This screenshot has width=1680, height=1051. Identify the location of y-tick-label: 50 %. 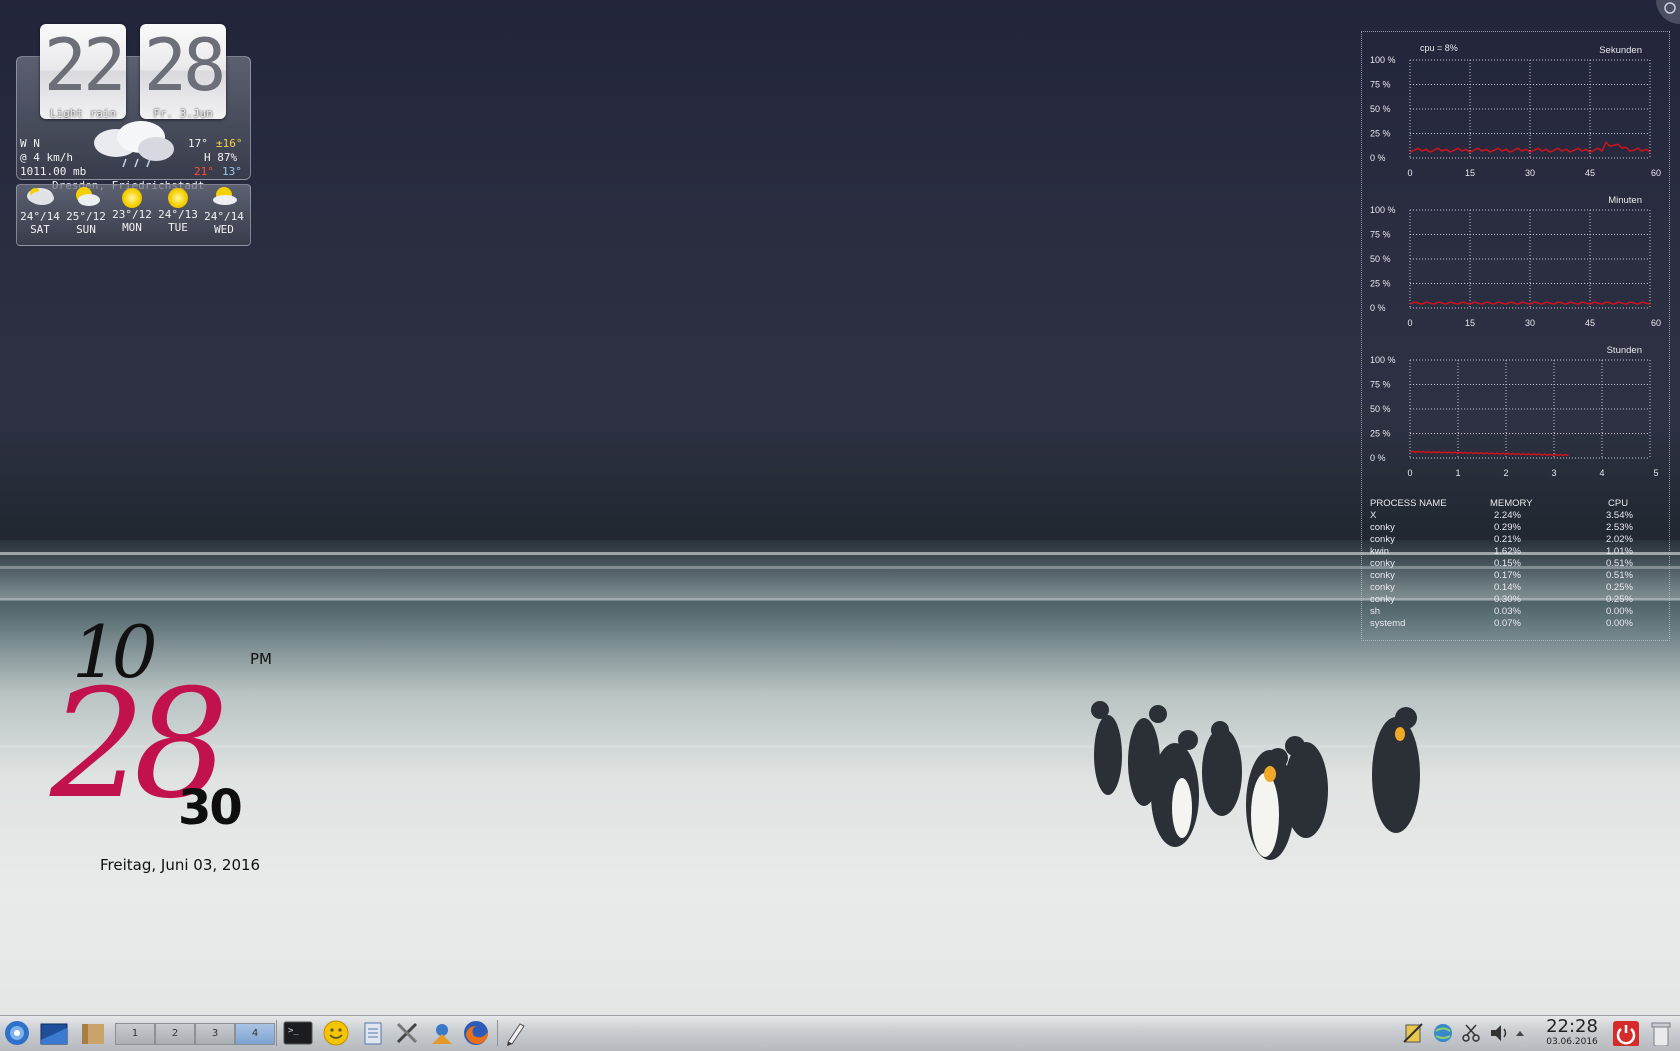
(1380, 259).